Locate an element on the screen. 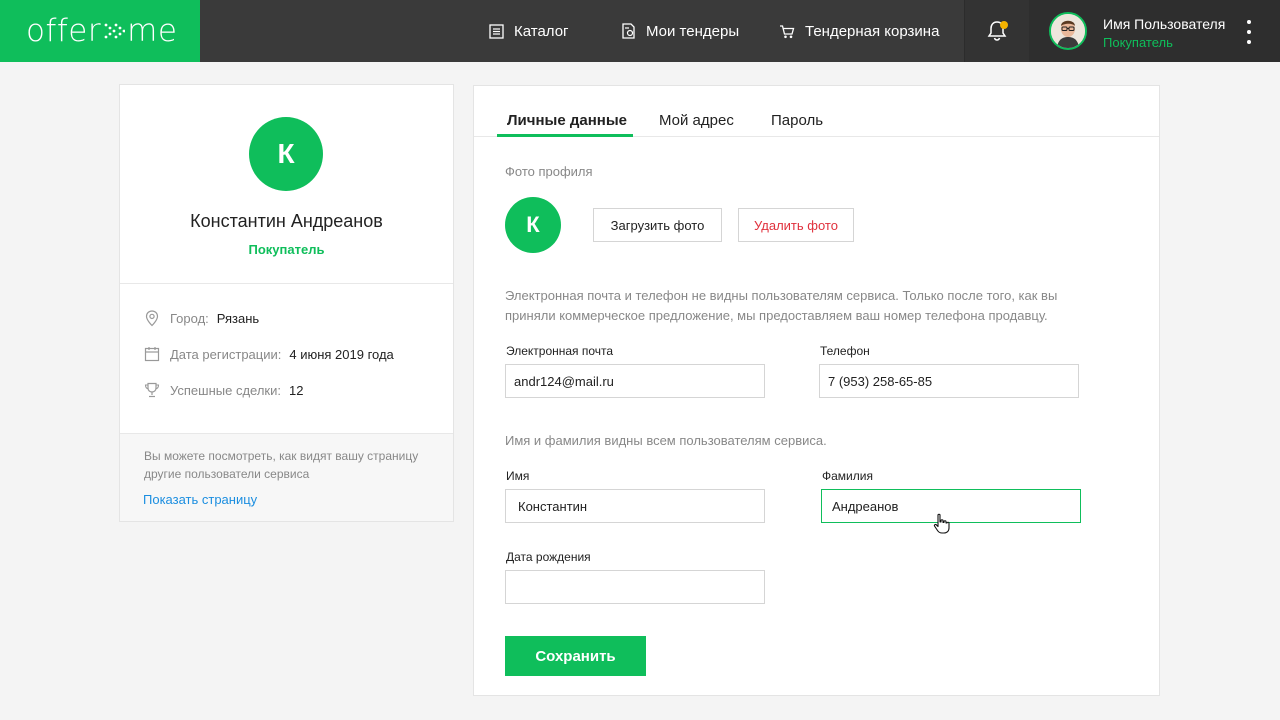 The width and height of the screenshot is (1280, 720). nav-my-tenders: Мои тендеры is located at coordinates (680, 31).